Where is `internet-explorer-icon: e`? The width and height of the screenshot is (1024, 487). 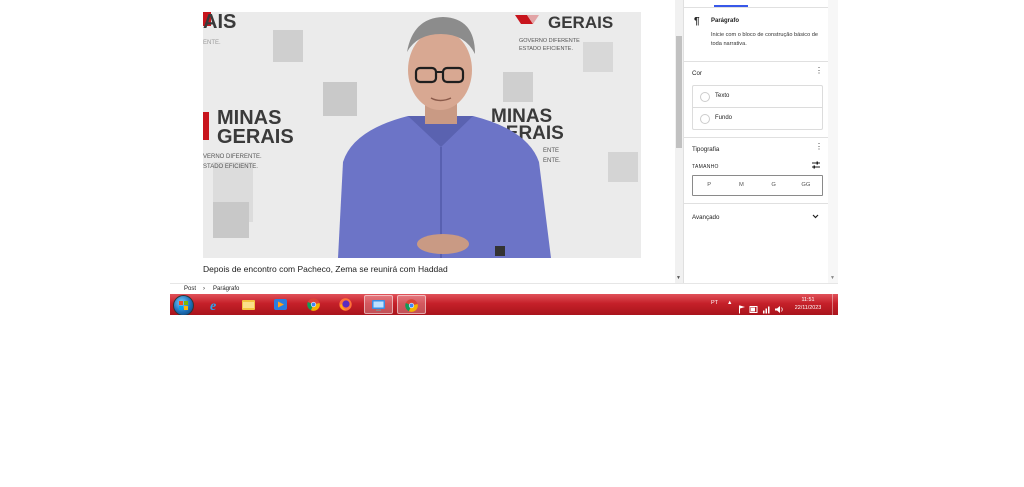 internet-explorer-icon: e is located at coordinates (213, 305).